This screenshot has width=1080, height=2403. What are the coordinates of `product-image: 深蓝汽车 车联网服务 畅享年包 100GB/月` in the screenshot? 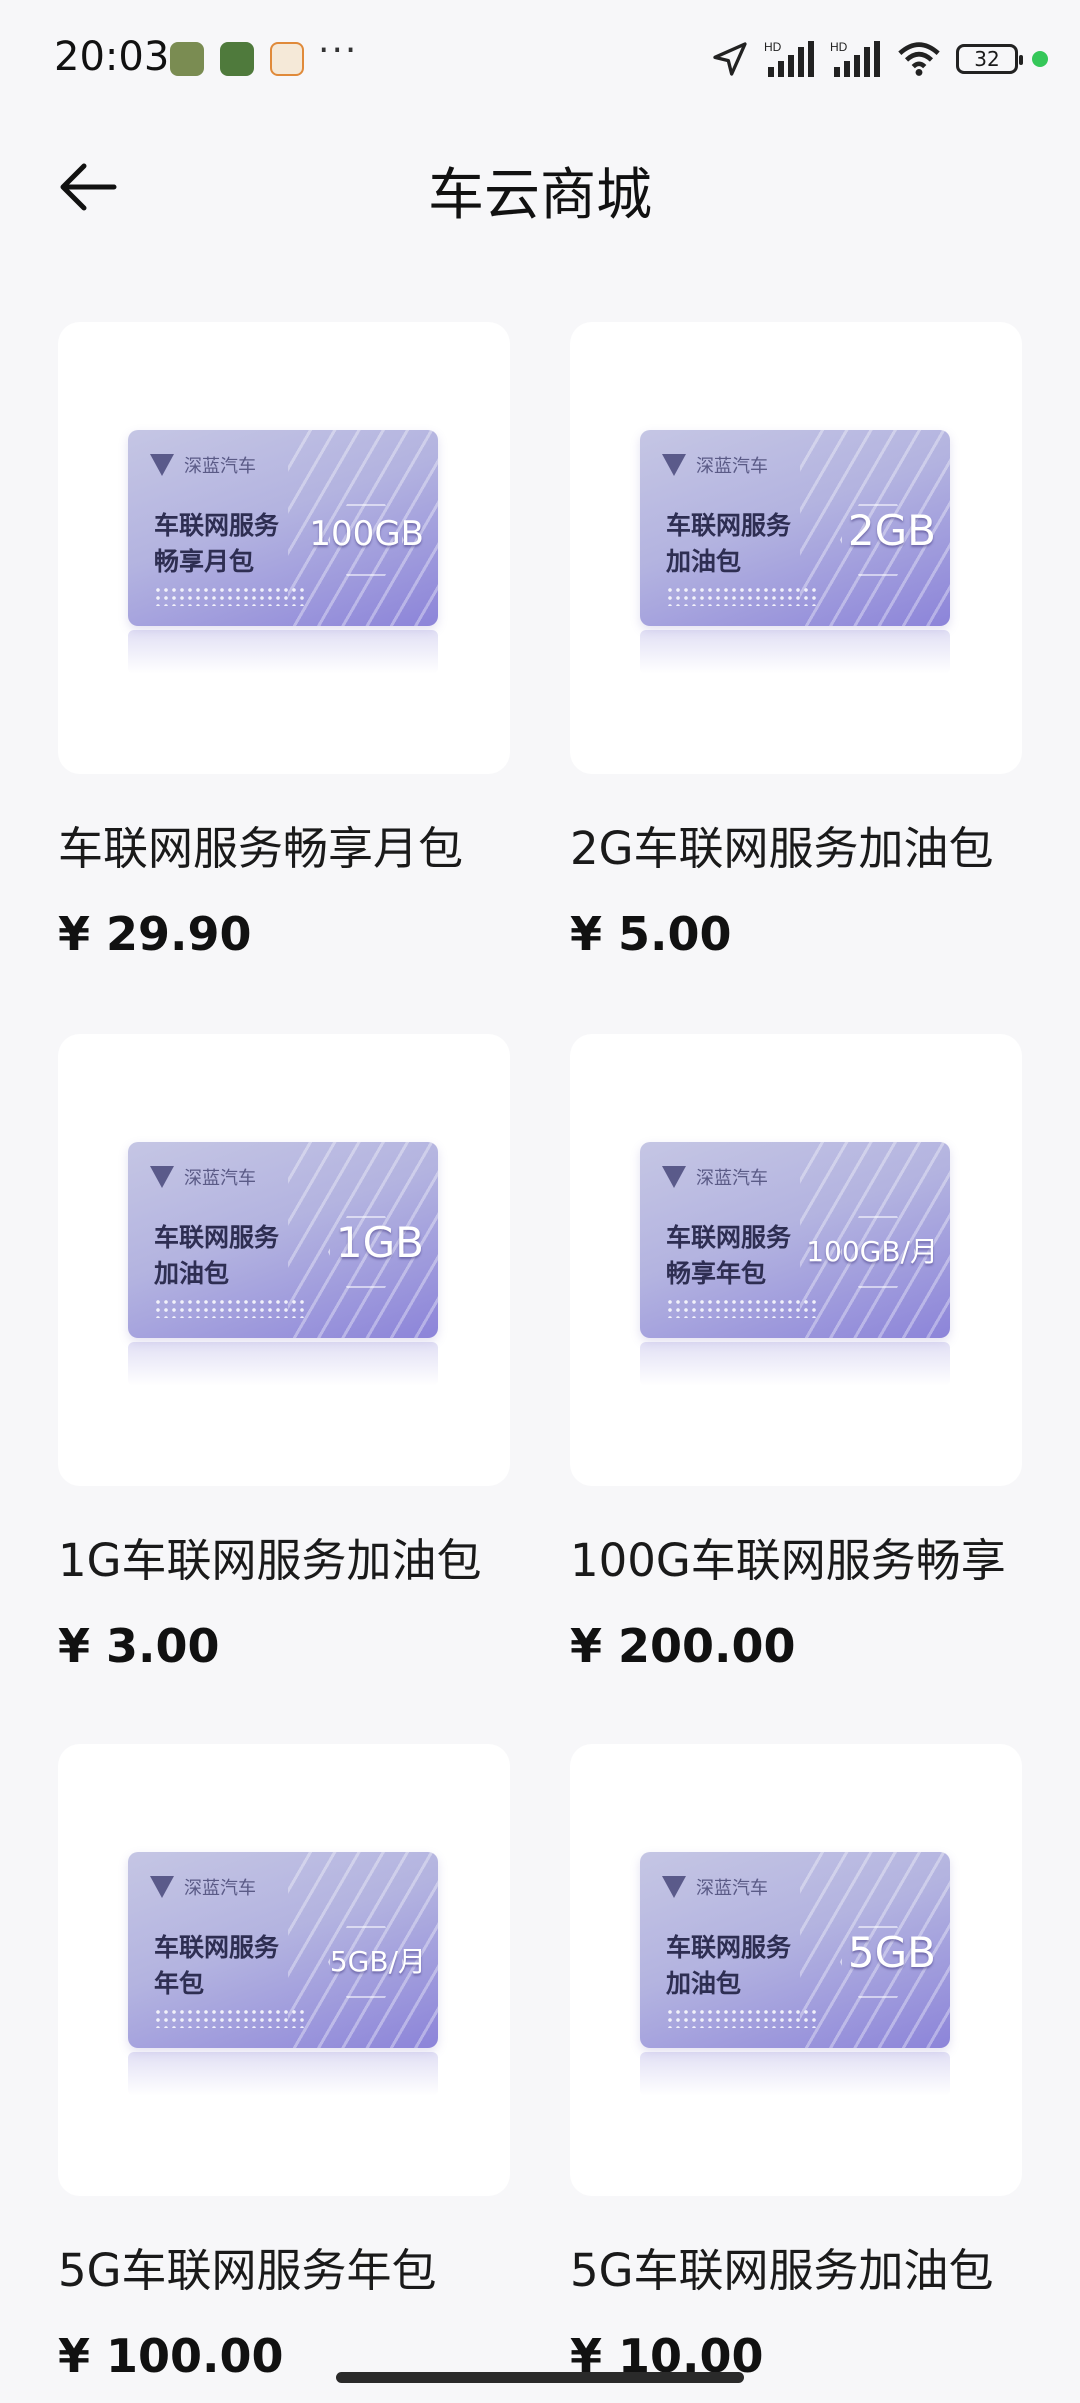 It's located at (796, 1260).